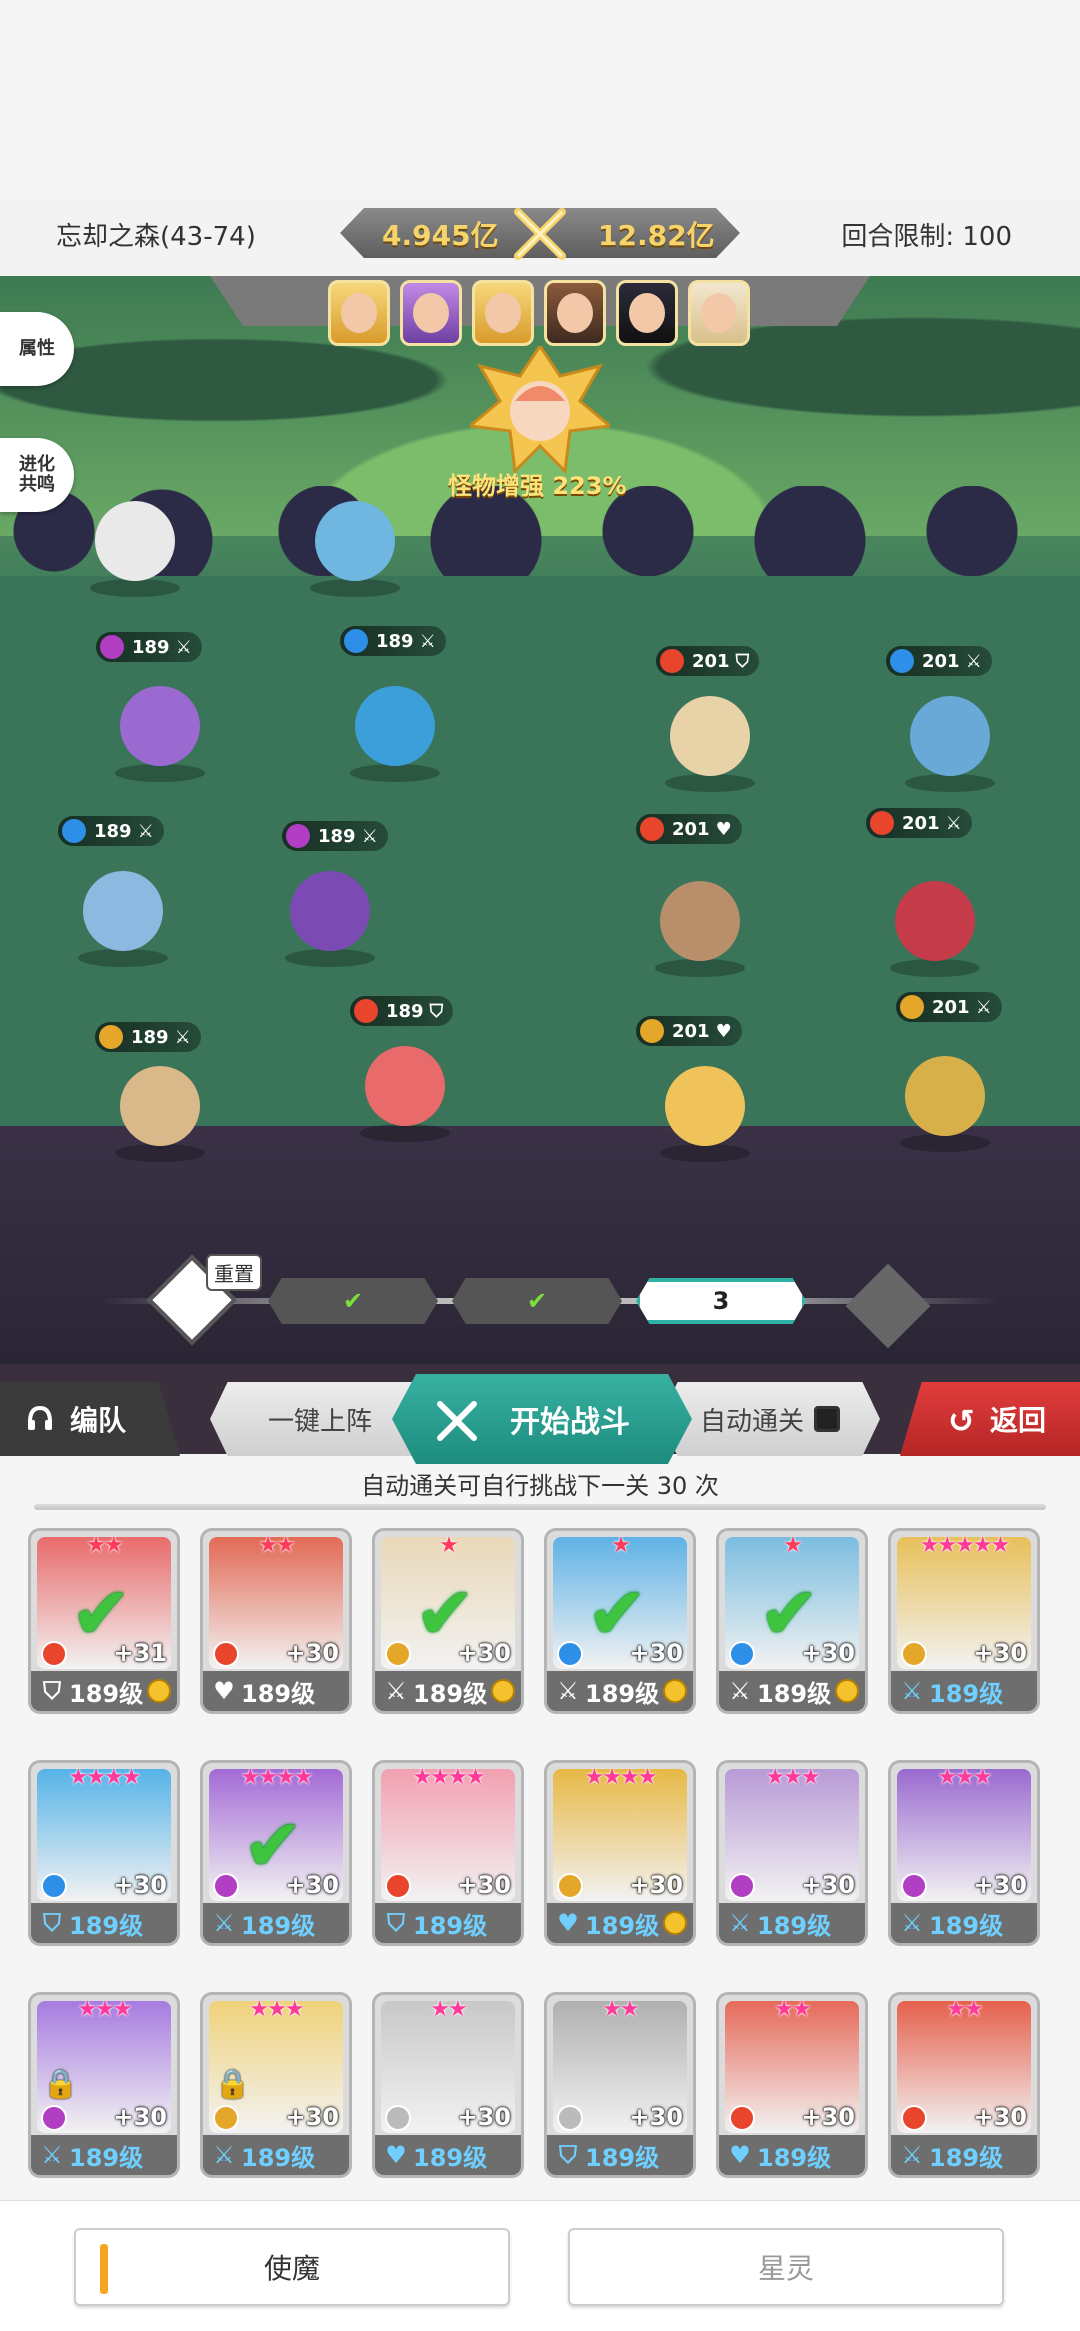 The width and height of the screenshot is (1080, 2331). I want to click on back-button: ↺ 返回, so click(990, 1419).